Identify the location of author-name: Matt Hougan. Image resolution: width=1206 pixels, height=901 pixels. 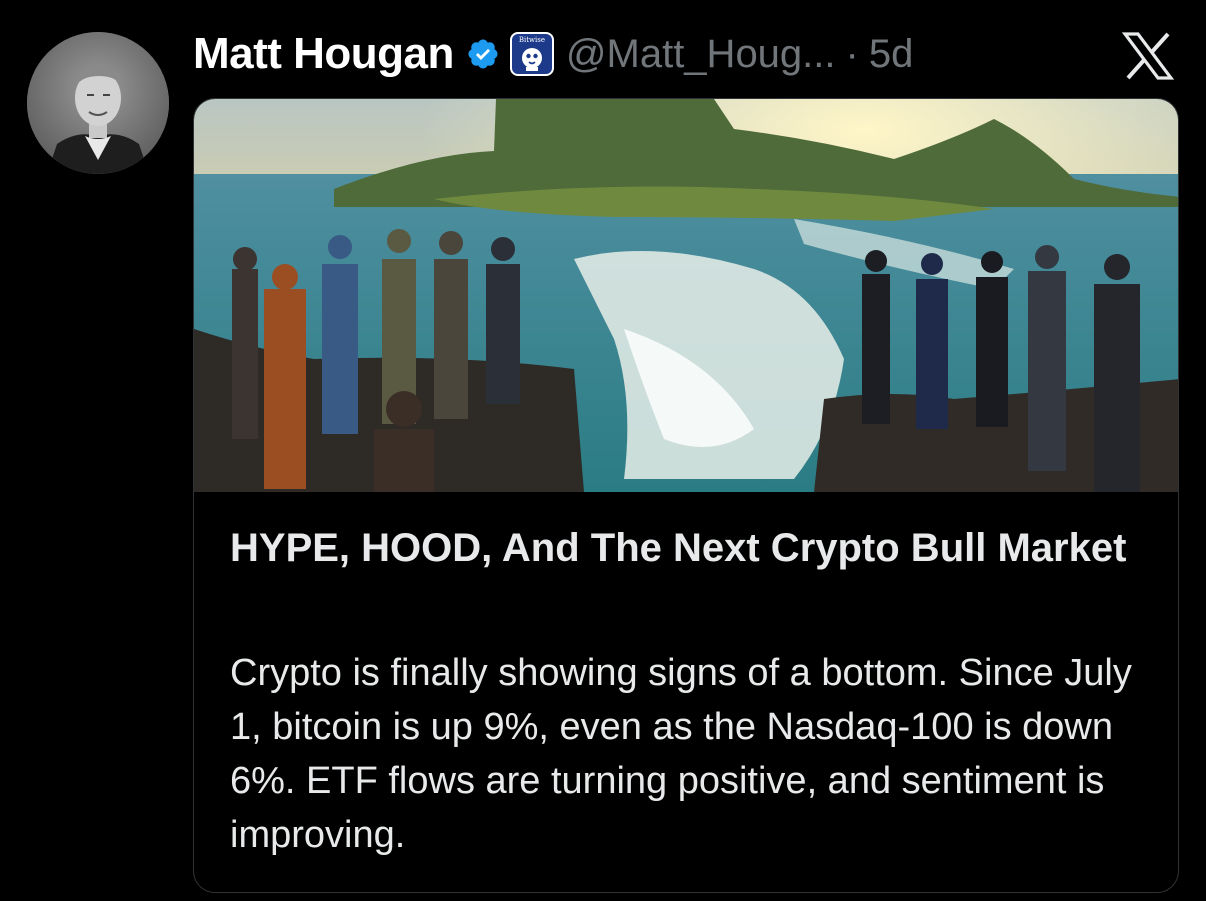
(323, 54).